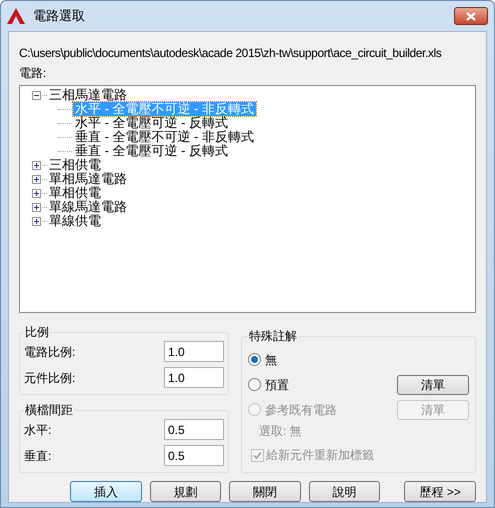 The image size is (495, 508). I want to click on group-title: 特殊註解, so click(273, 336).